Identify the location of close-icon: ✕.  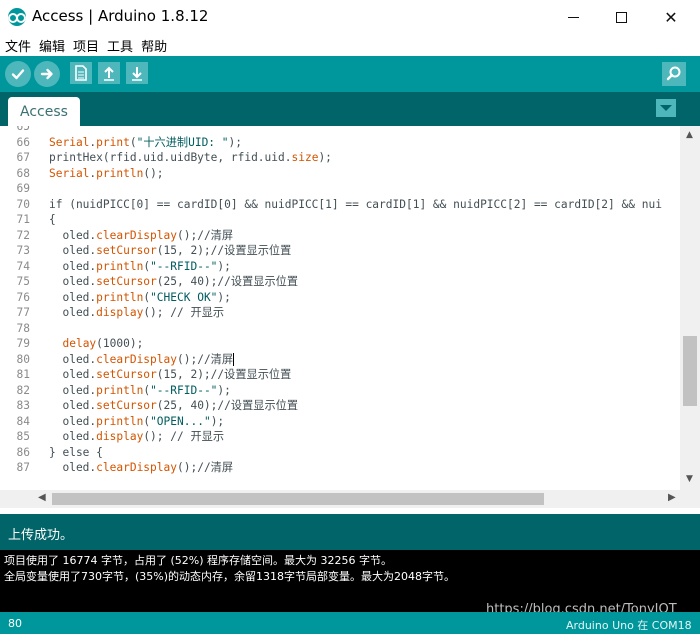
(671, 17).